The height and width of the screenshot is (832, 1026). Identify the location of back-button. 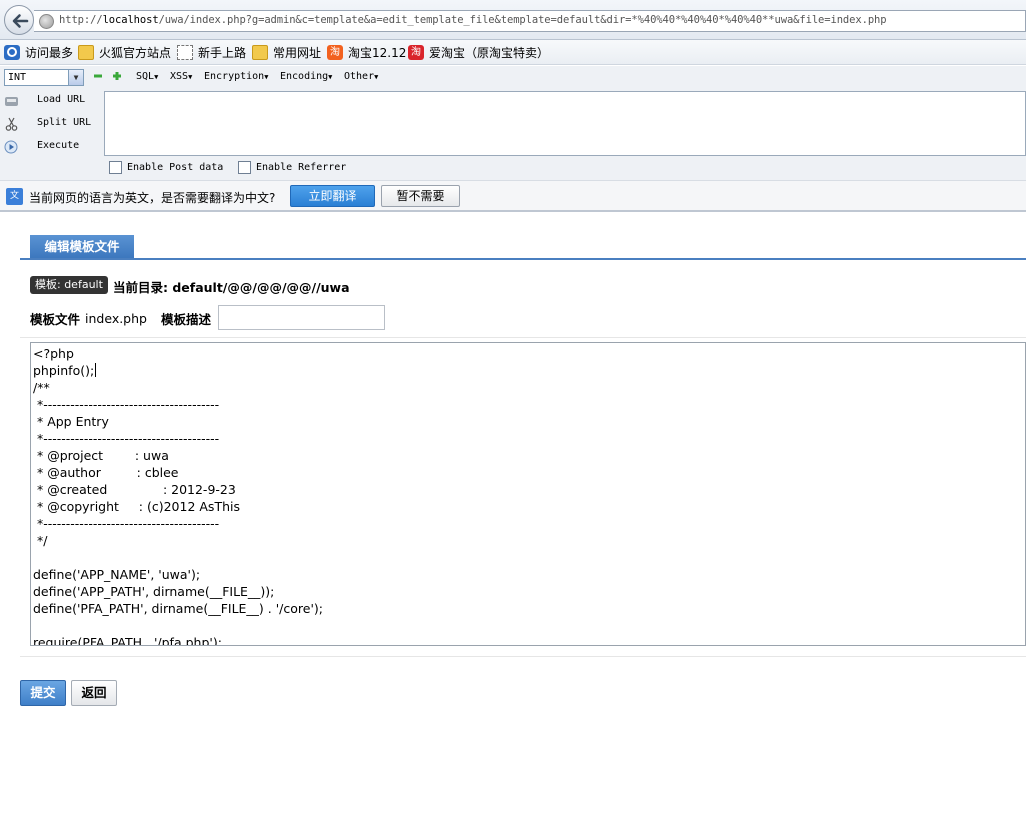
(19, 20).